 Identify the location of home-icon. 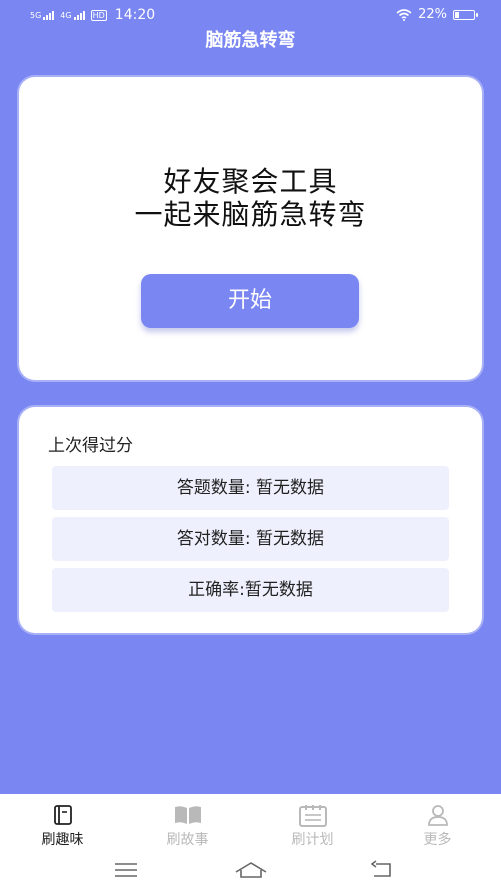
(251, 870).